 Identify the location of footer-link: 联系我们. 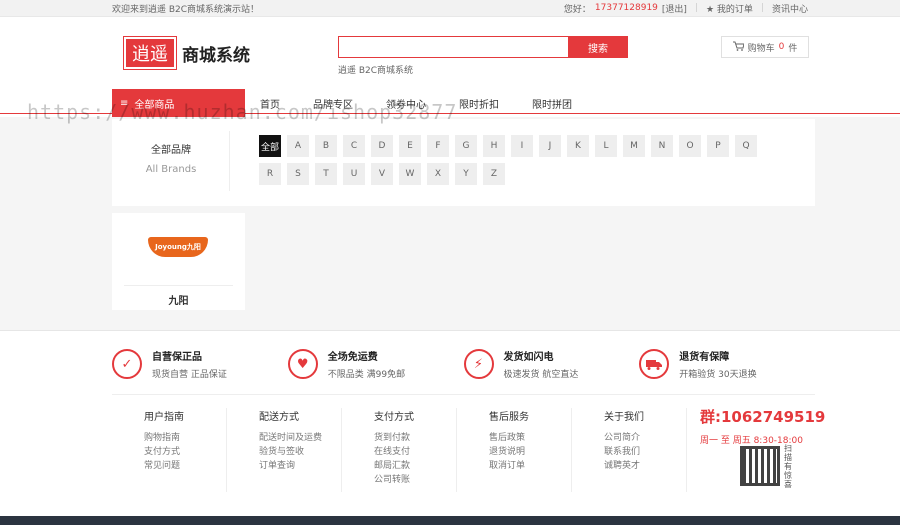
(645, 452).